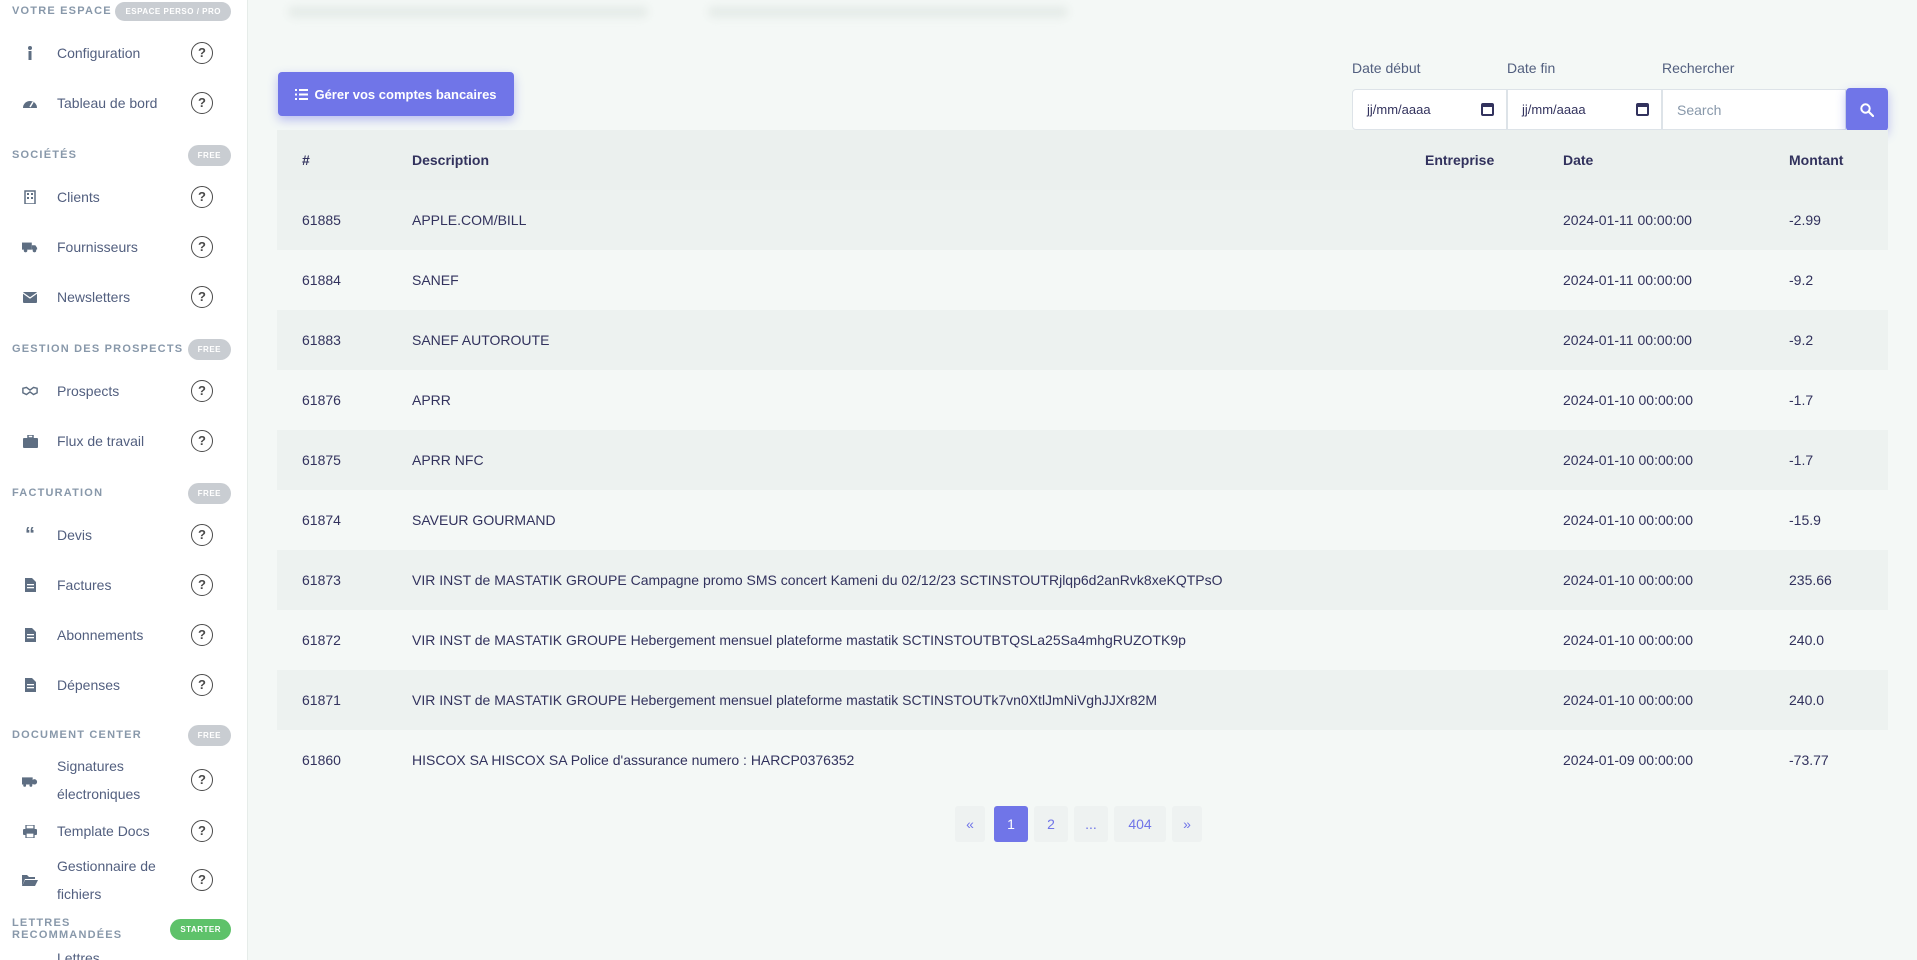  Describe the element at coordinates (78, 955) in the screenshot. I see `sidebar-item-label: Lettres` at that location.